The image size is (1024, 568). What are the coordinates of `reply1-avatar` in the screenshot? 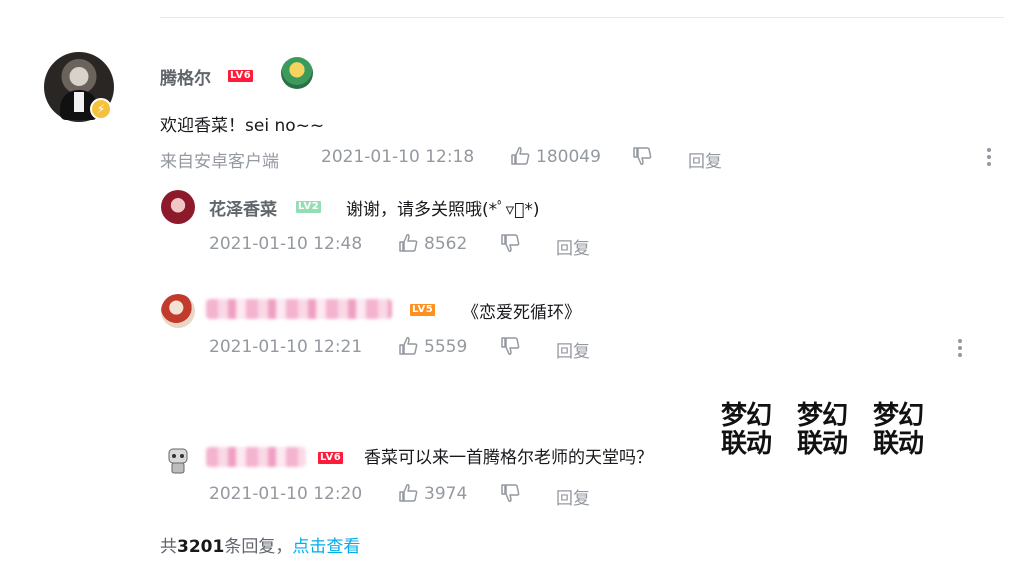 It's located at (178, 207).